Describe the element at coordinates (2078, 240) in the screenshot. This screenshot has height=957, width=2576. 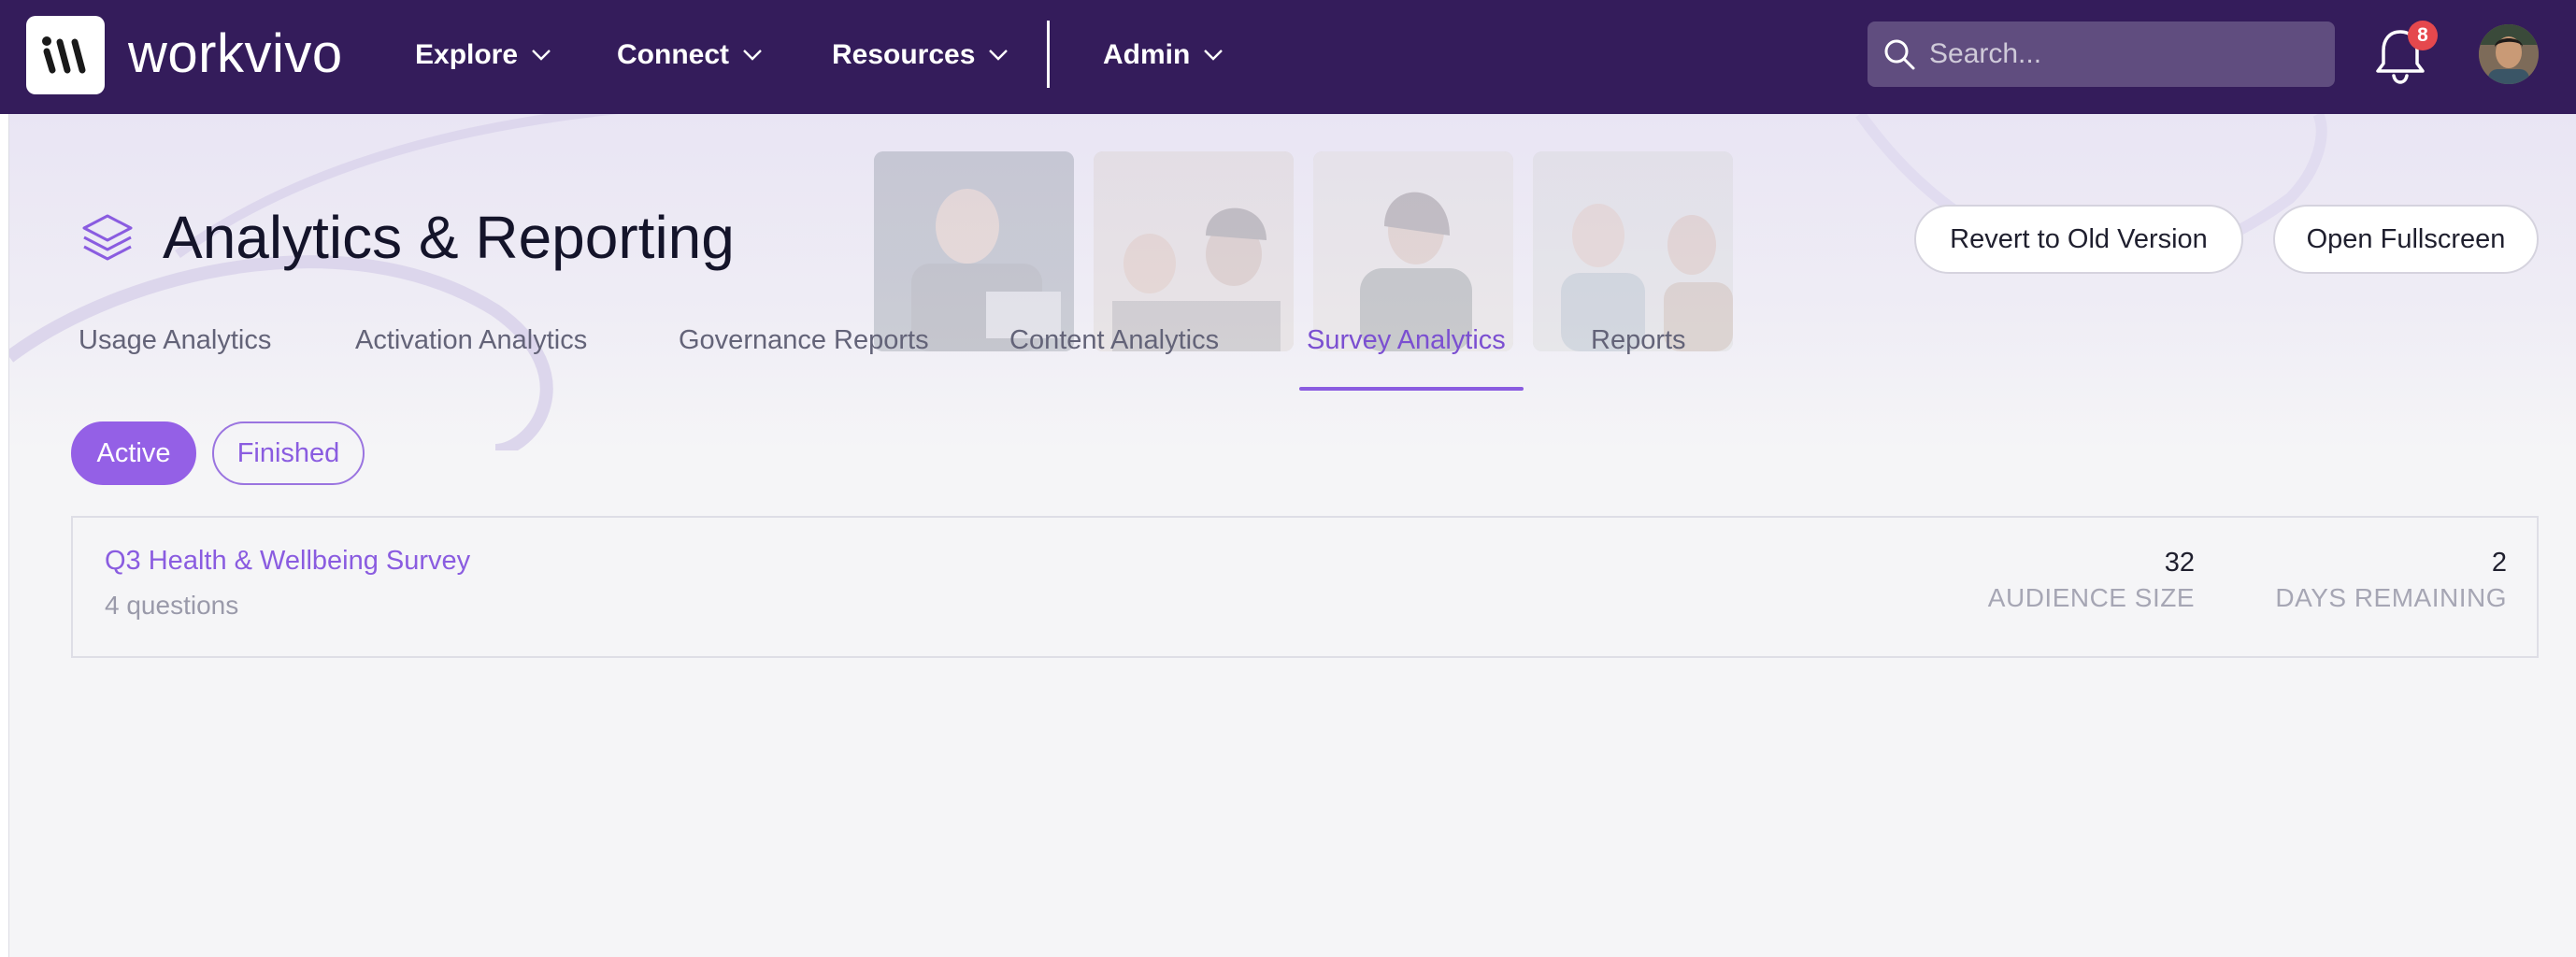
I see `revert-old-version-button: Revert to Old Version` at that location.